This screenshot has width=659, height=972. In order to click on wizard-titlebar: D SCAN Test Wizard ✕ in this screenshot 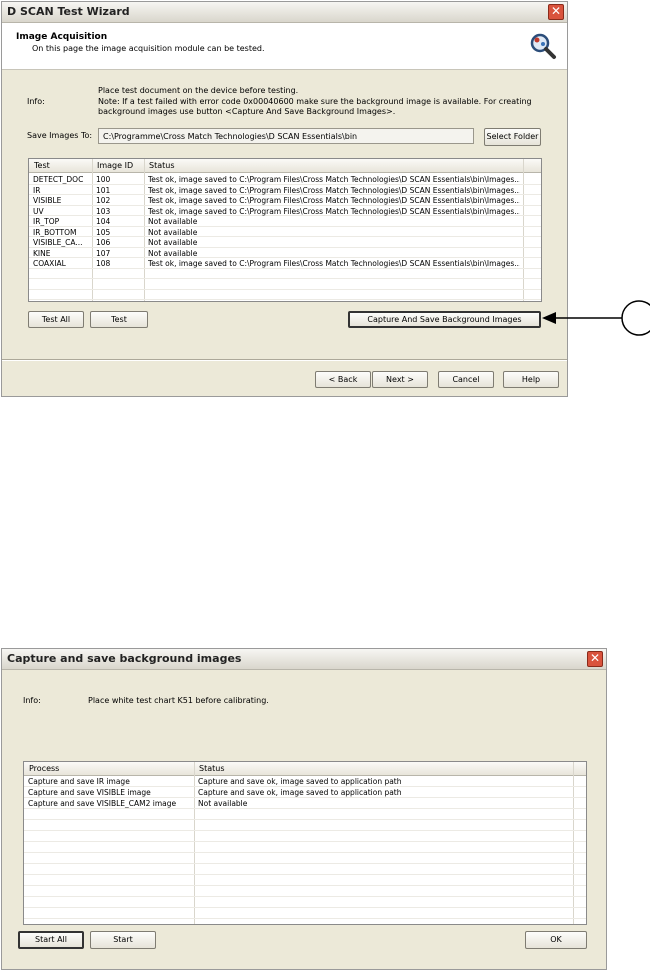, I will do `click(284, 12)`.